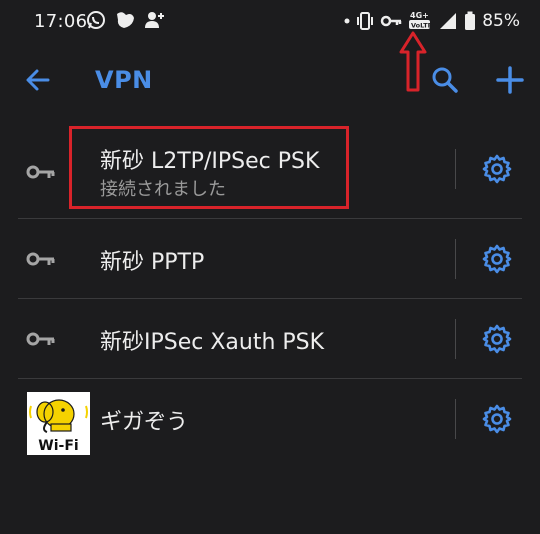 The image size is (540, 534). Describe the element at coordinates (96, 20) in the screenshot. I see `whatsapp-icon` at that location.